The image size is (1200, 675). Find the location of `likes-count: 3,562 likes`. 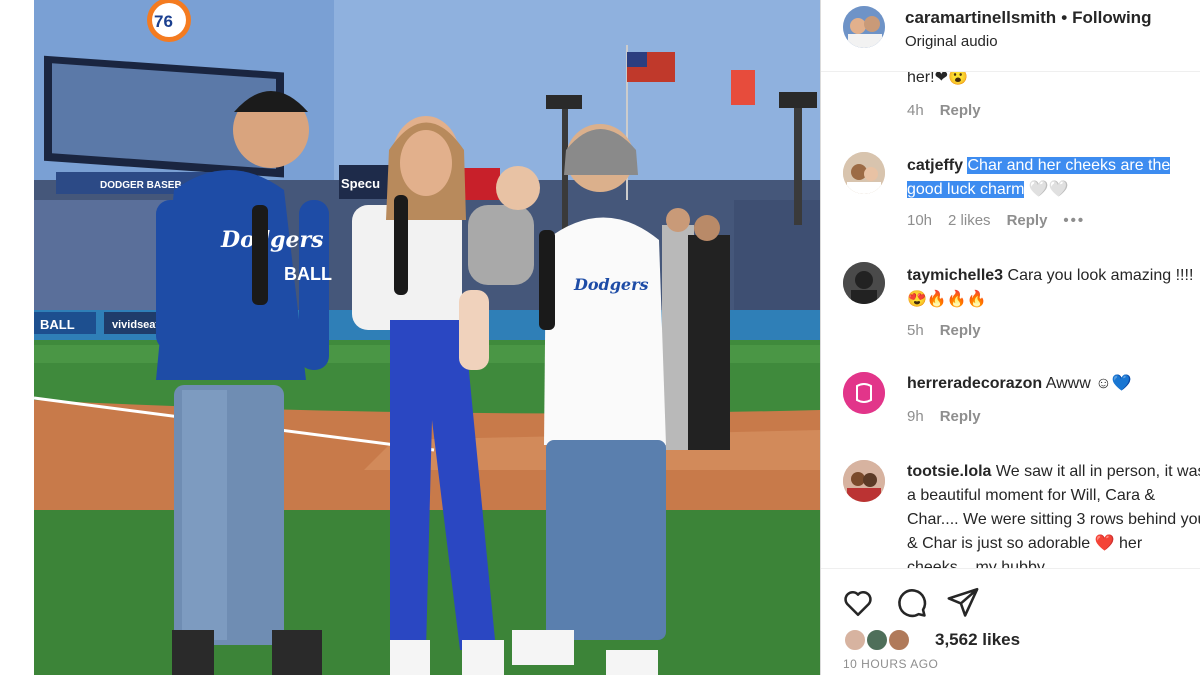

likes-count: 3,562 likes is located at coordinates (977, 640).